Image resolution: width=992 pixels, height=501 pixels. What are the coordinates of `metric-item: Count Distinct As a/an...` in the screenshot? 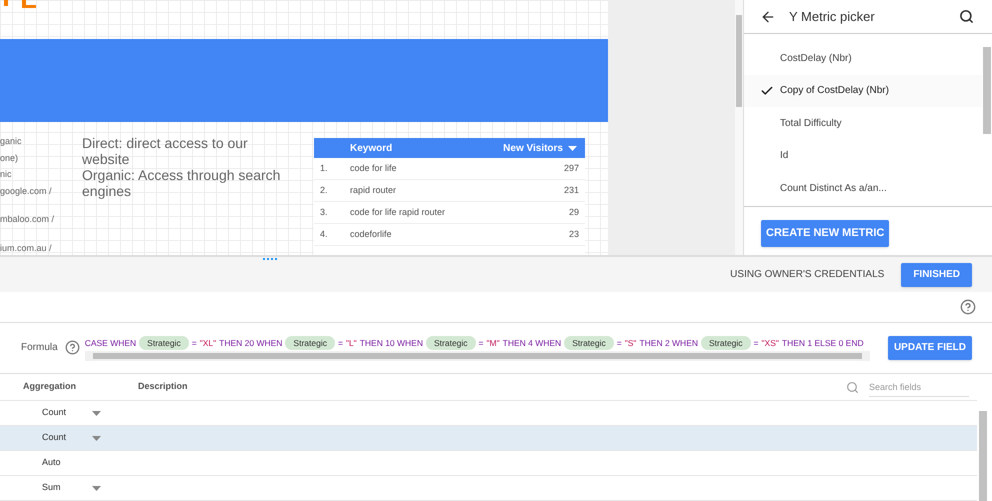 It's located at (863, 188).